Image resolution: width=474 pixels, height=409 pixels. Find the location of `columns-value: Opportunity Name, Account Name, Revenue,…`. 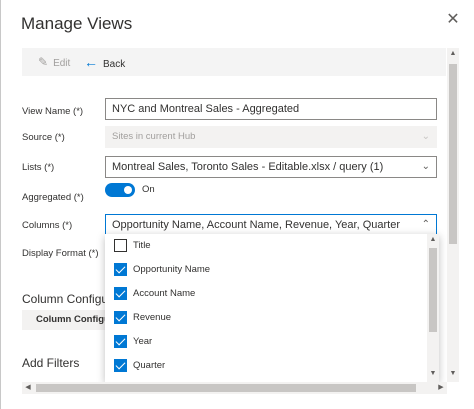

columns-value: Opportunity Name, Account Name, Revenue,… is located at coordinates (256, 225).